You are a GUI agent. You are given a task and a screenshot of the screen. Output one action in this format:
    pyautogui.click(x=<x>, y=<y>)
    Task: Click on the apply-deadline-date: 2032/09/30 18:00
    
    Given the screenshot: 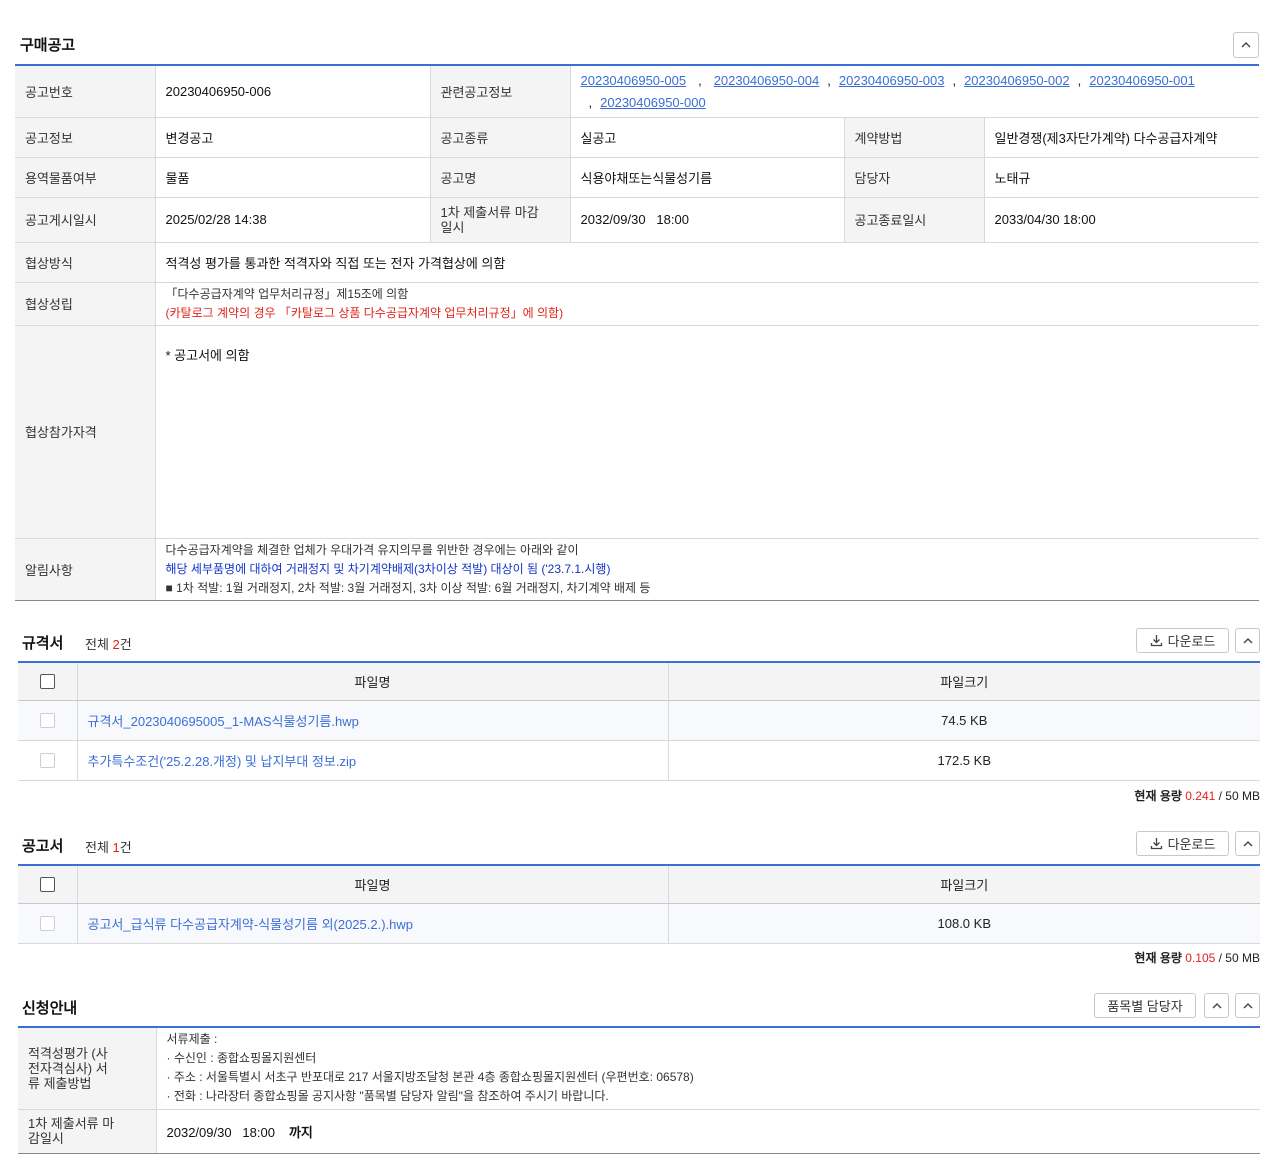 What is the action you would take?
    pyautogui.click(x=220, y=1132)
    